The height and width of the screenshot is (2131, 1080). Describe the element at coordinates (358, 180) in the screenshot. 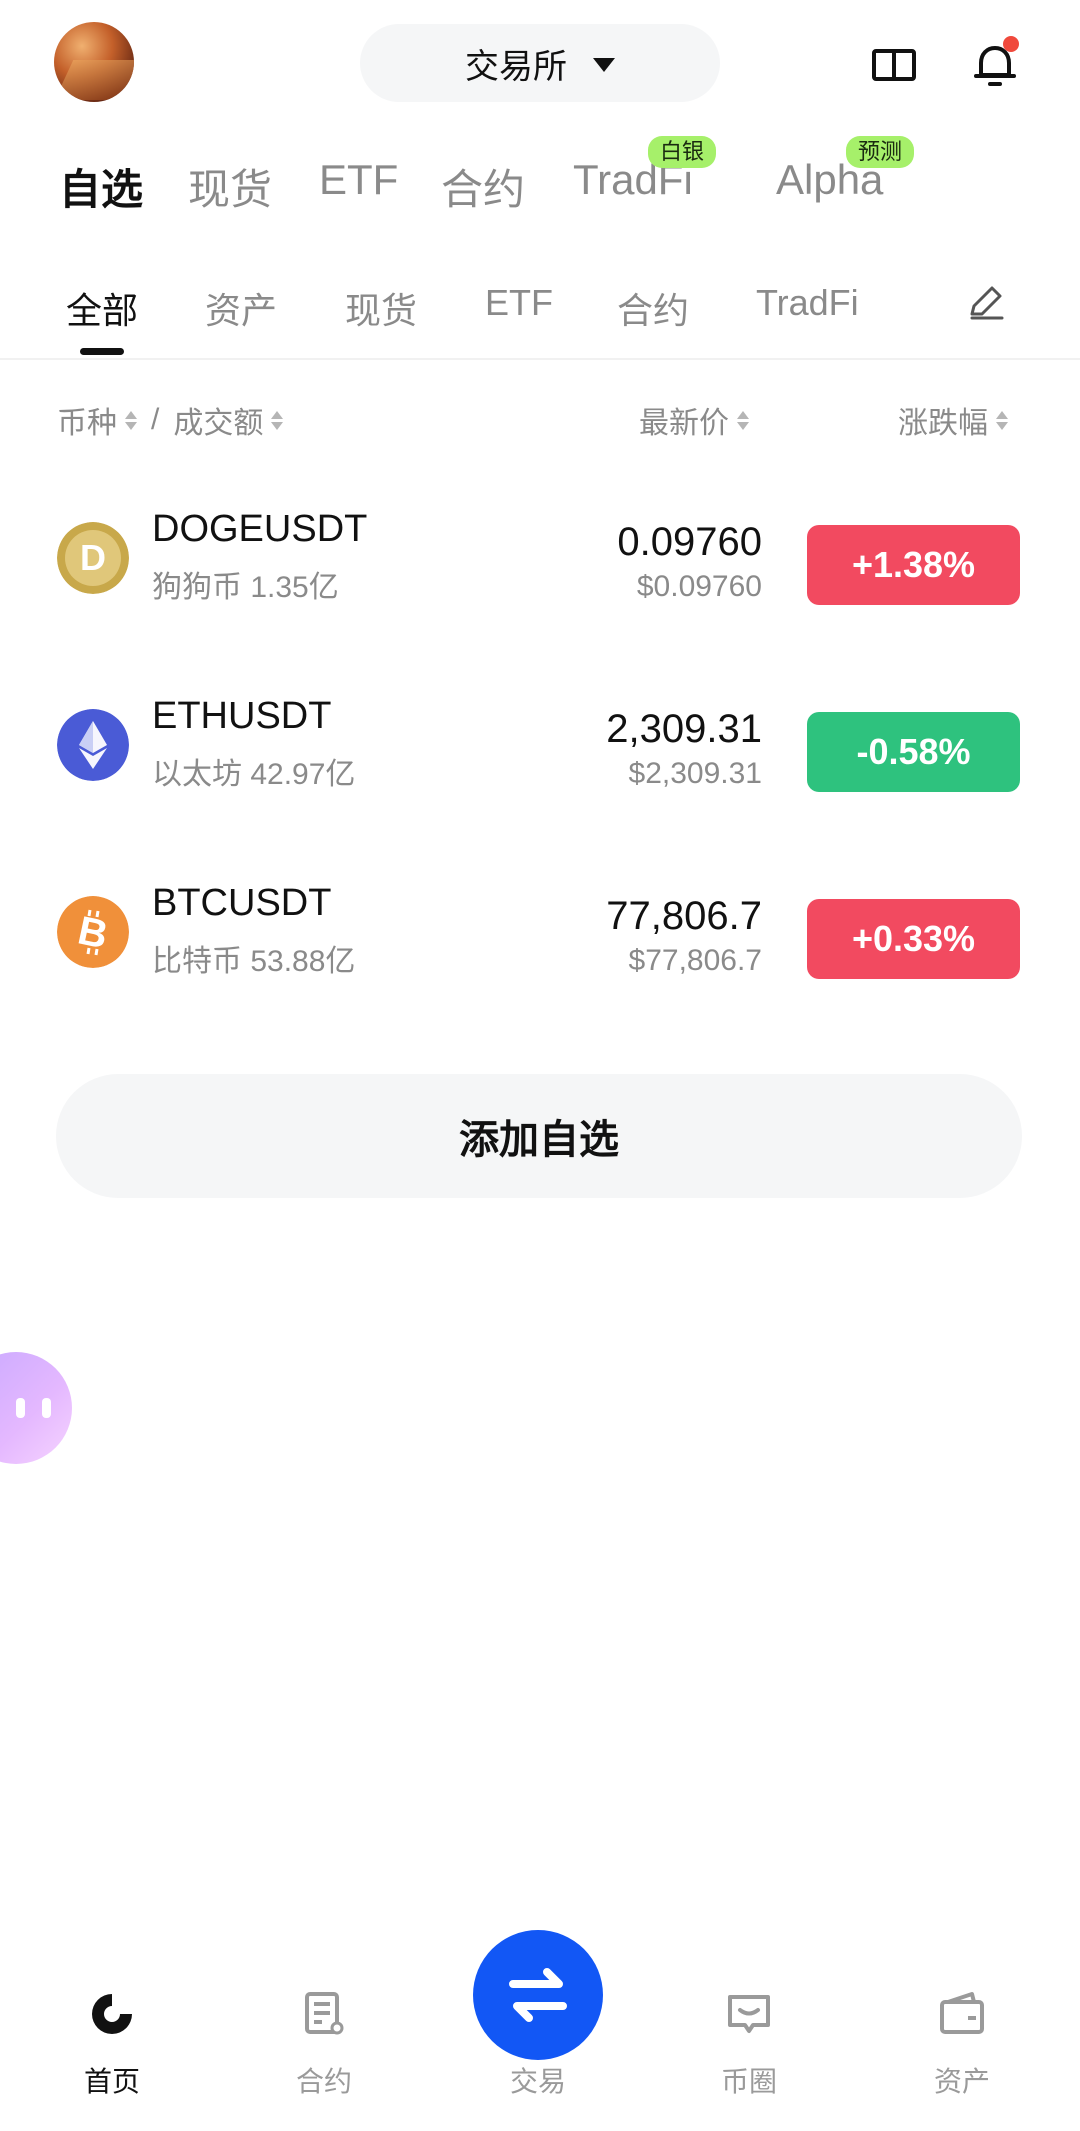

I see `tab-etf: ETF` at that location.